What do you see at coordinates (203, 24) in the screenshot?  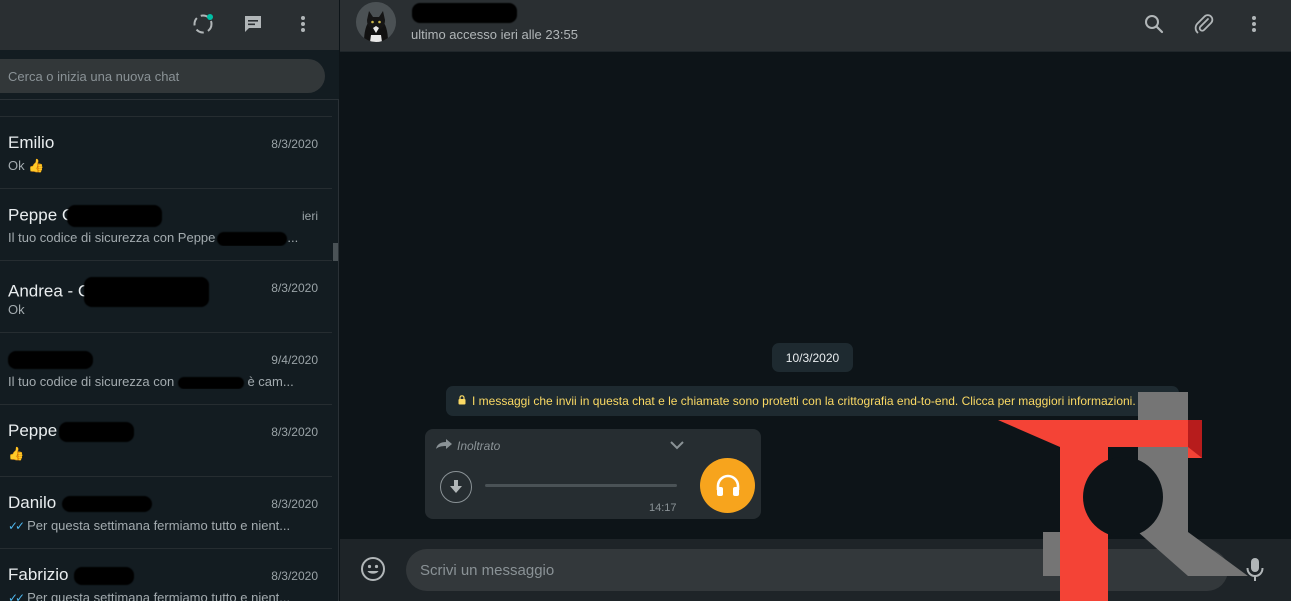 I see `status-icon` at bounding box center [203, 24].